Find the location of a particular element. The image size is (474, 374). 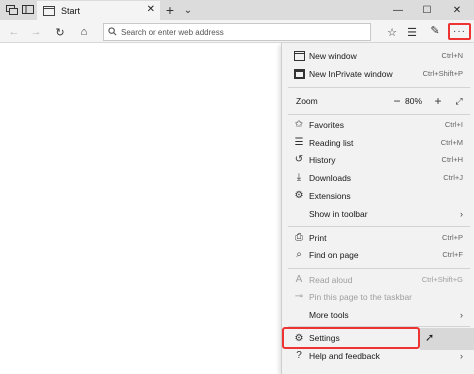

menu-item-reading-list: ☰ Reading list Ctrl+M is located at coordinates (378, 142).